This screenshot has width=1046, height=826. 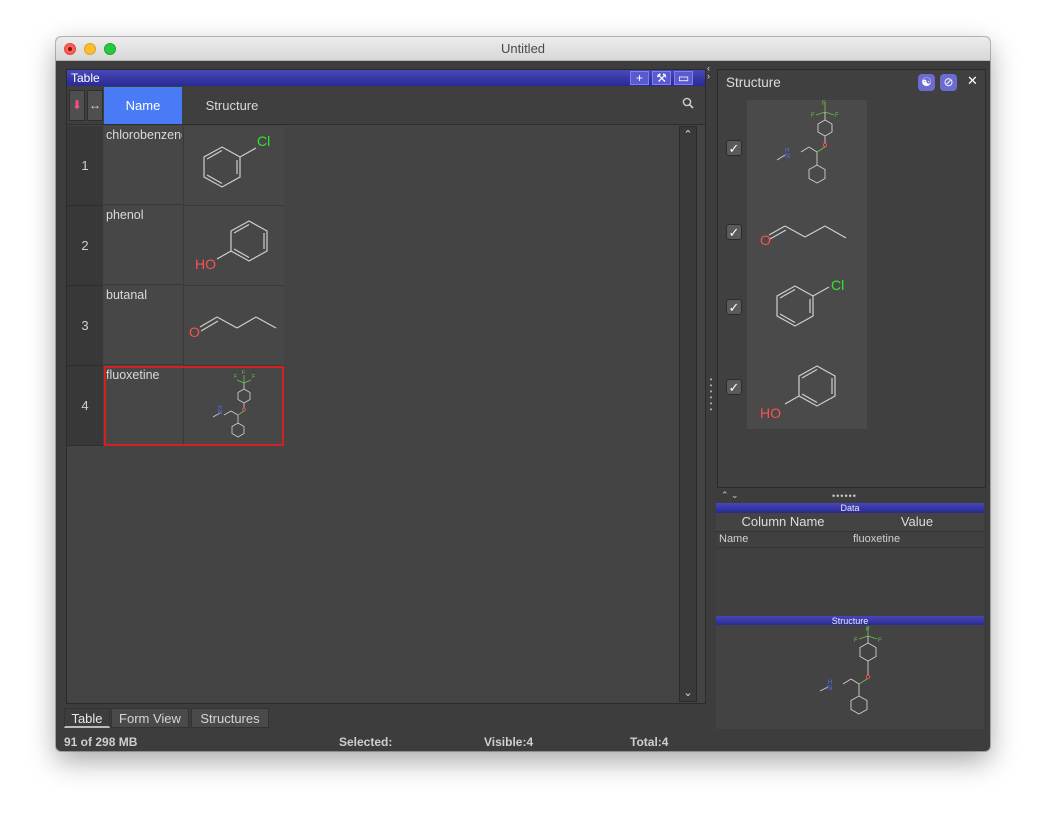 What do you see at coordinates (230, 718) in the screenshot?
I see `tab-structures: Structures` at bounding box center [230, 718].